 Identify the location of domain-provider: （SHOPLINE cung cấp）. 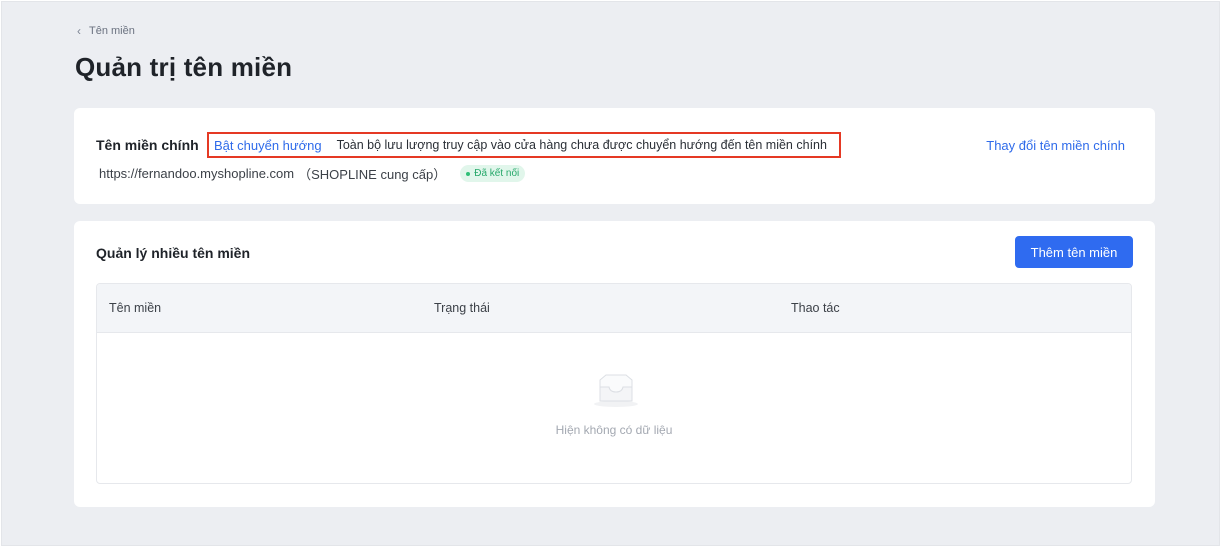
(372, 174).